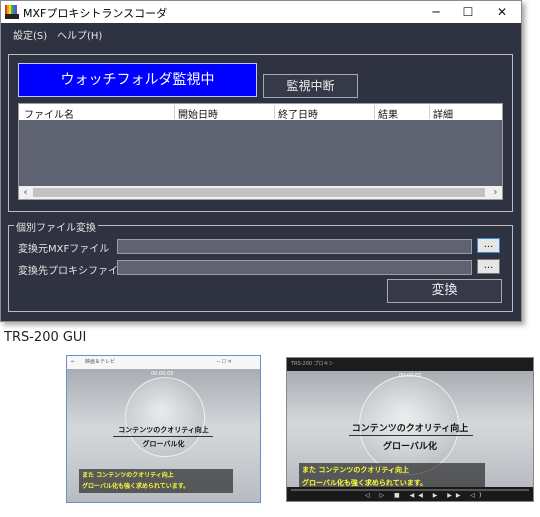  Describe the element at coordinates (502, 12) in the screenshot. I see `close-button: ✕` at that location.